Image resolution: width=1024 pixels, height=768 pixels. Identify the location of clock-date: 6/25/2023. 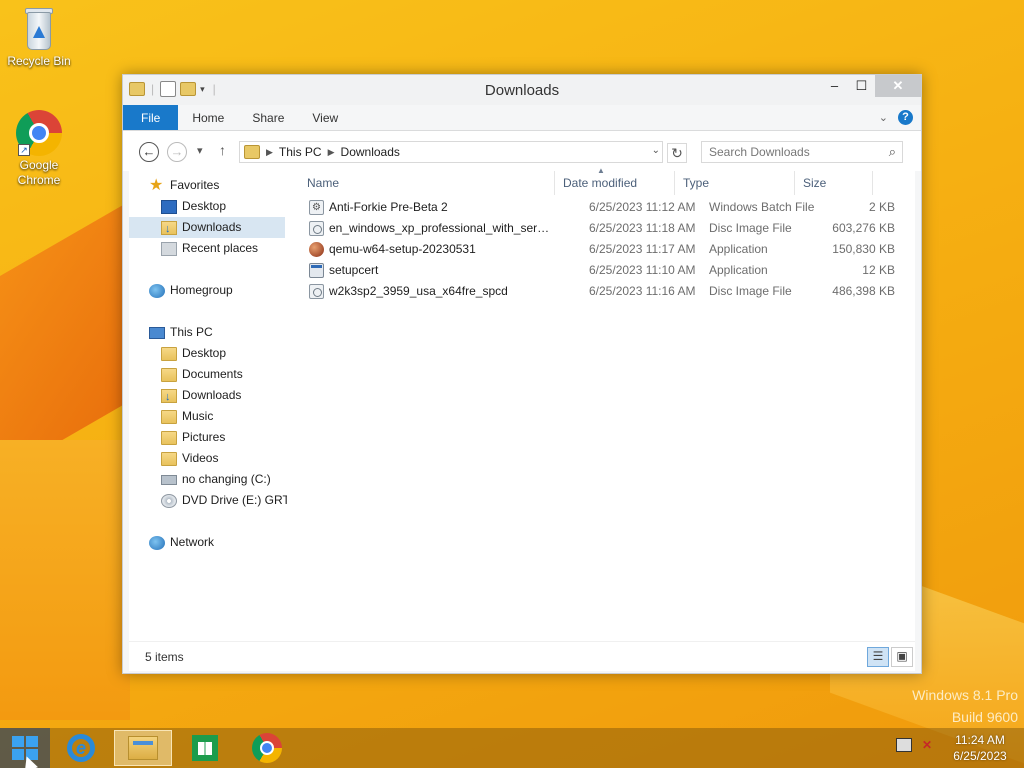
(980, 756).